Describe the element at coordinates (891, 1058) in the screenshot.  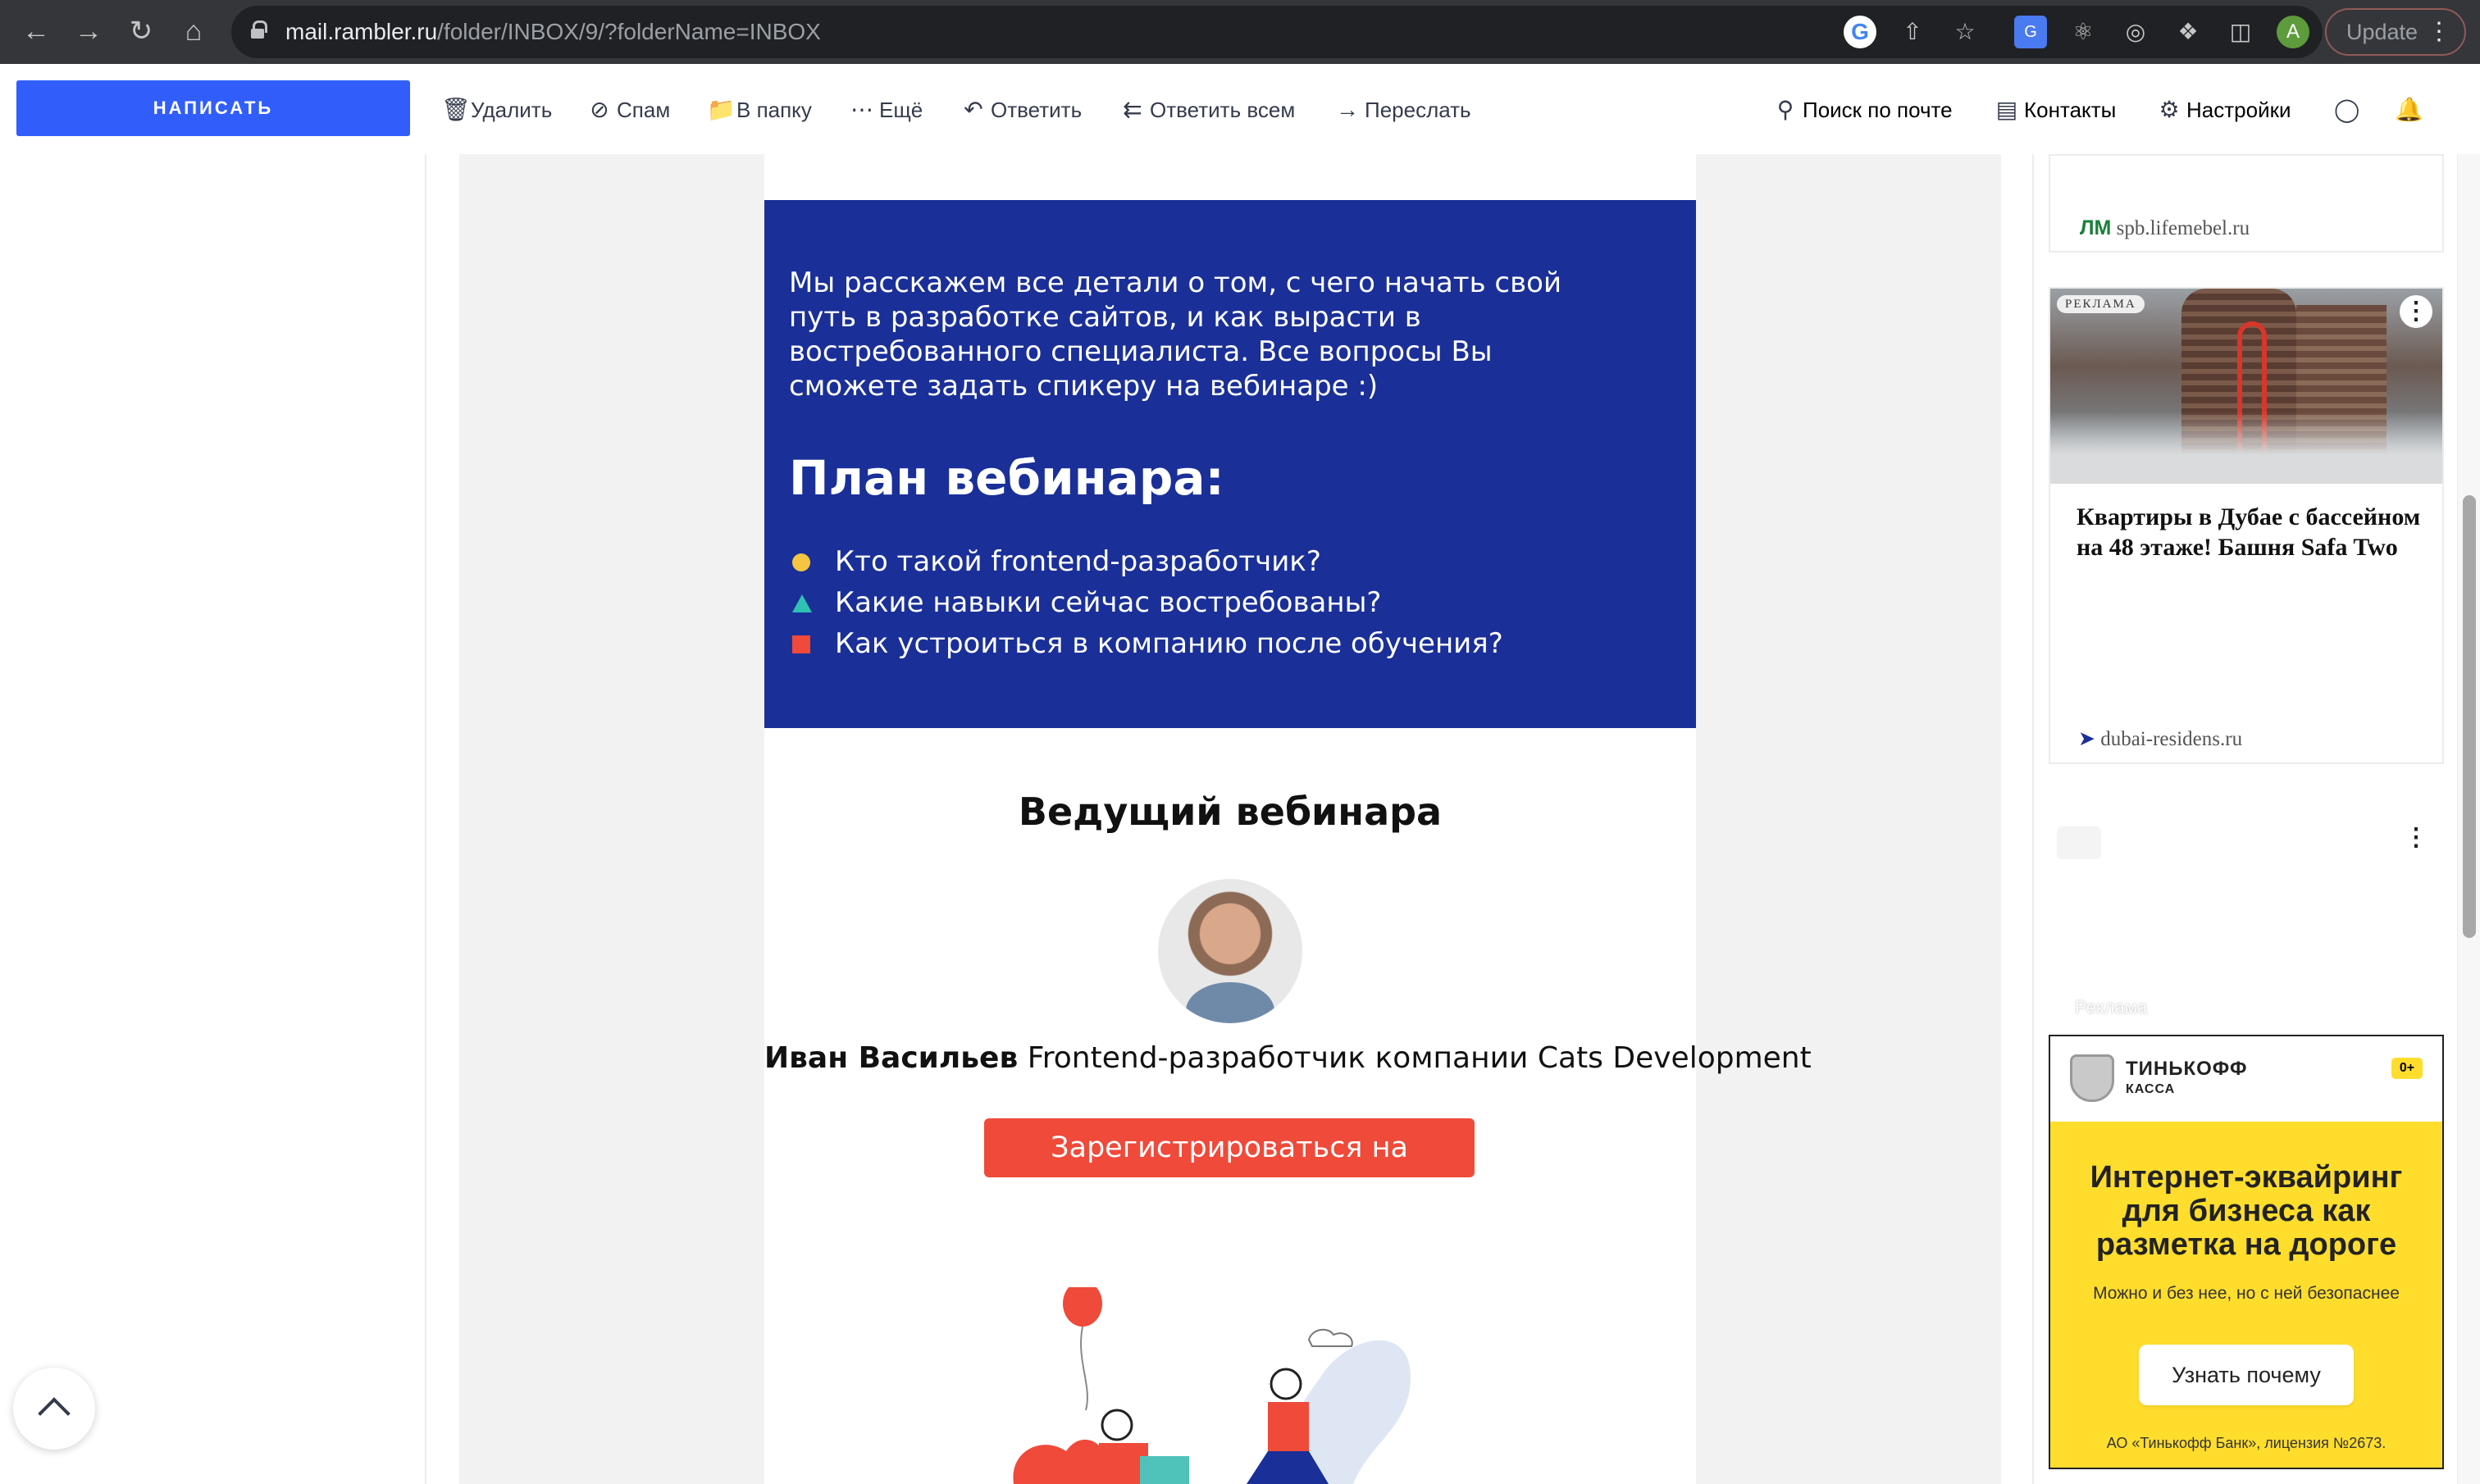
I see `speaker-name: Иван Васильев` at that location.